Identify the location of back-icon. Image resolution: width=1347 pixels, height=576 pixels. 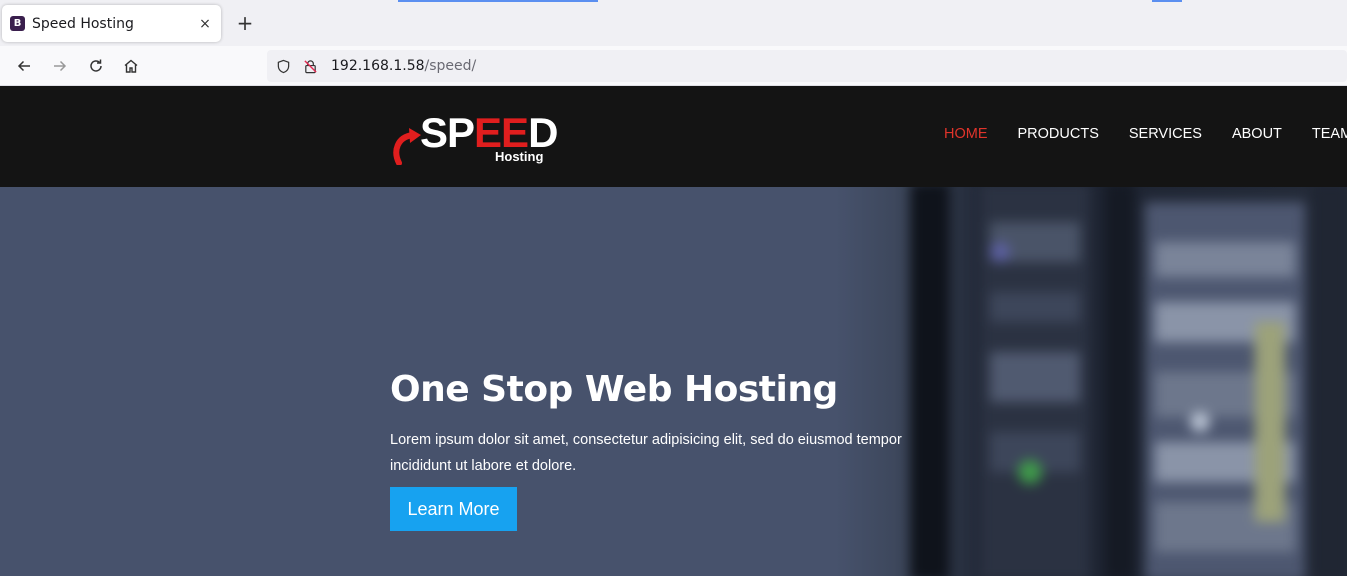
(23, 66).